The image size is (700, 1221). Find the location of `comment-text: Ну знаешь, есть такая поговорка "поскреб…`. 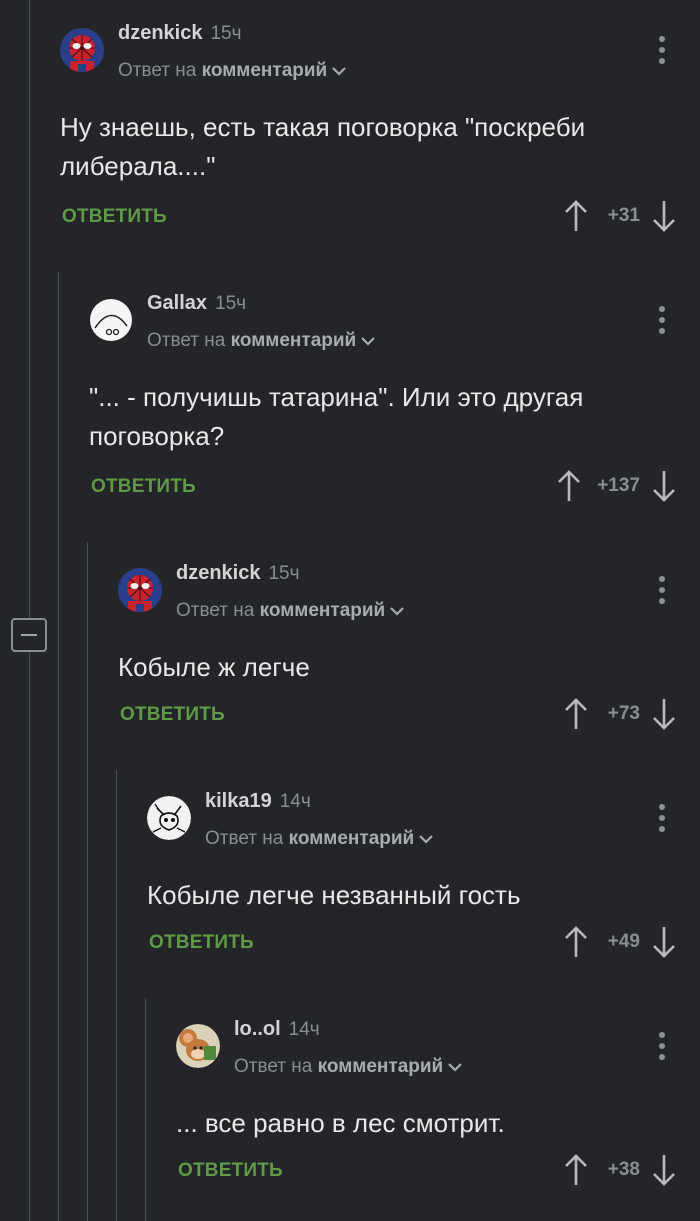

comment-text: Ну знаешь, есть такая поговорка "поскреб… is located at coordinates (323, 146).